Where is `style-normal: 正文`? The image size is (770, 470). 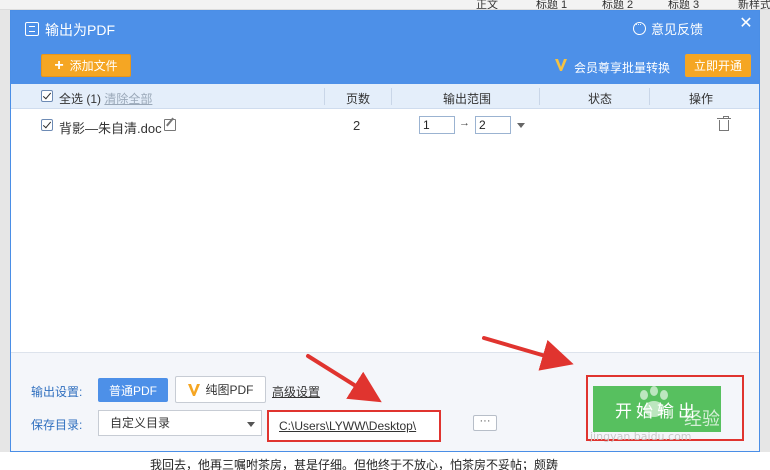 style-normal: 正文 is located at coordinates (487, 4).